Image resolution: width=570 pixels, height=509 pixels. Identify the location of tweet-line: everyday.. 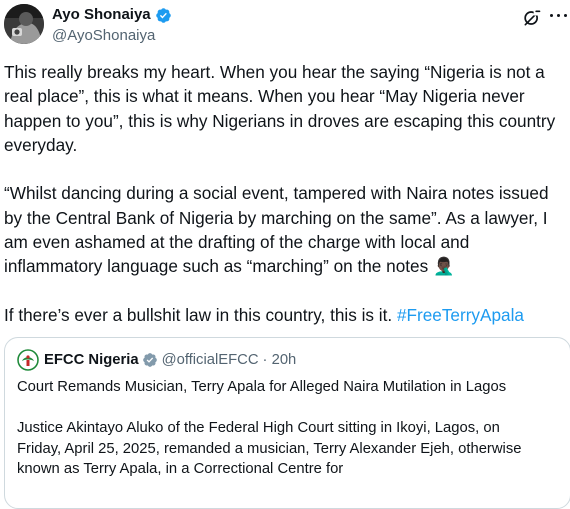
(41, 144).